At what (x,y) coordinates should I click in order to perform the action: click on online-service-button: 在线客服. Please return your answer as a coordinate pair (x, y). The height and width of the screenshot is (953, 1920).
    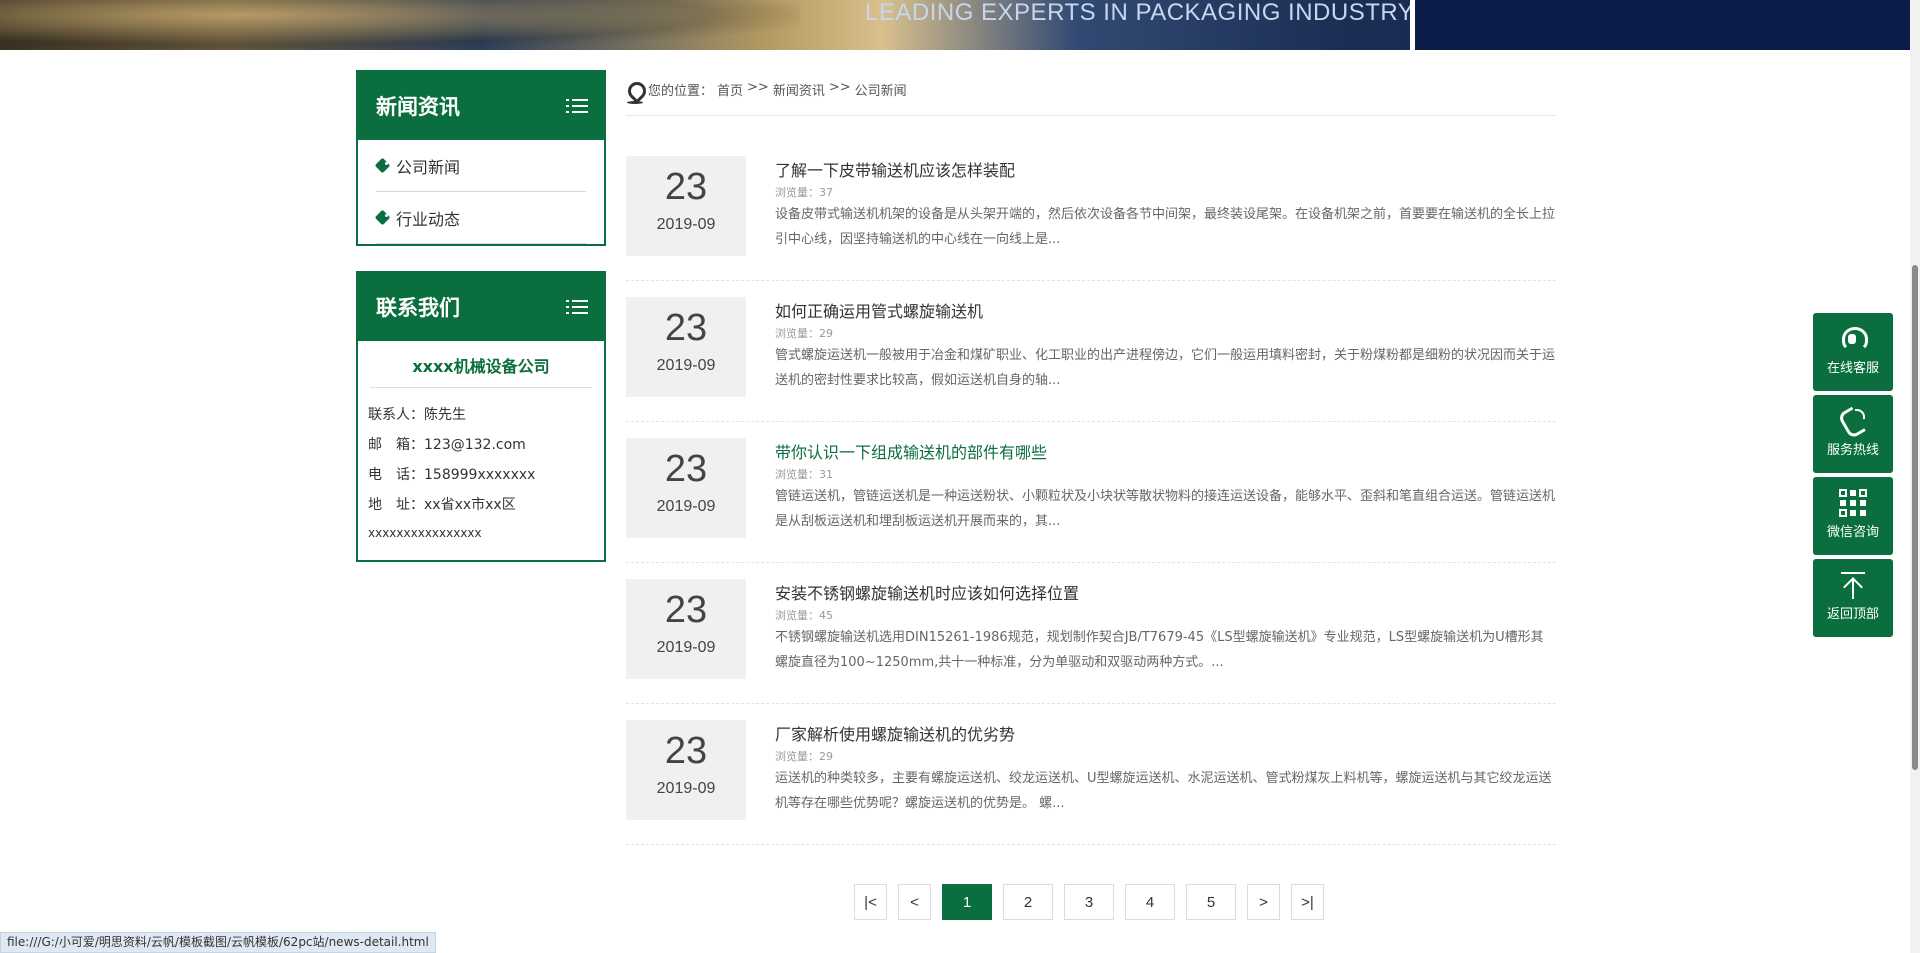
    Looking at the image, I should click on (1853, 352).